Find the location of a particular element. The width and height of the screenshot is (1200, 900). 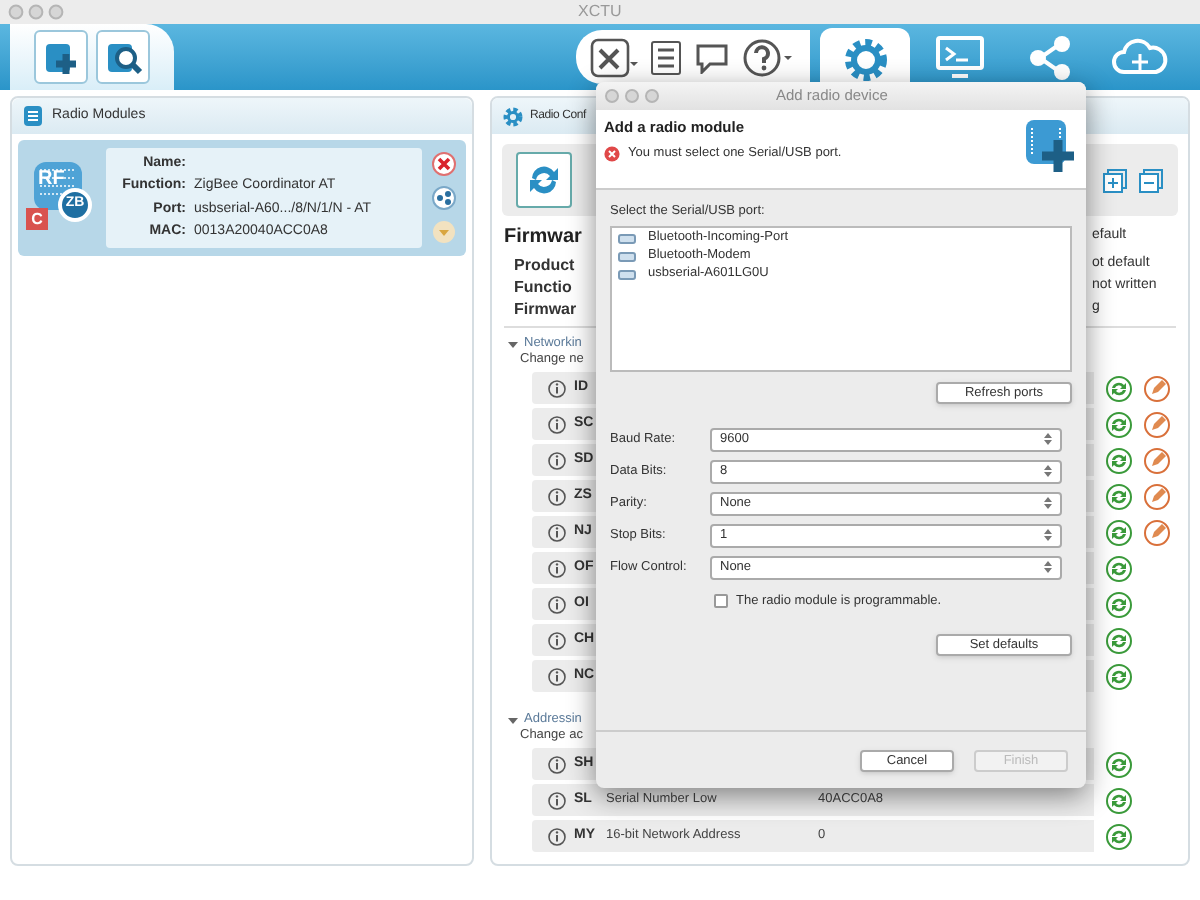

role-badge: C is located at coordinates (37, 219).